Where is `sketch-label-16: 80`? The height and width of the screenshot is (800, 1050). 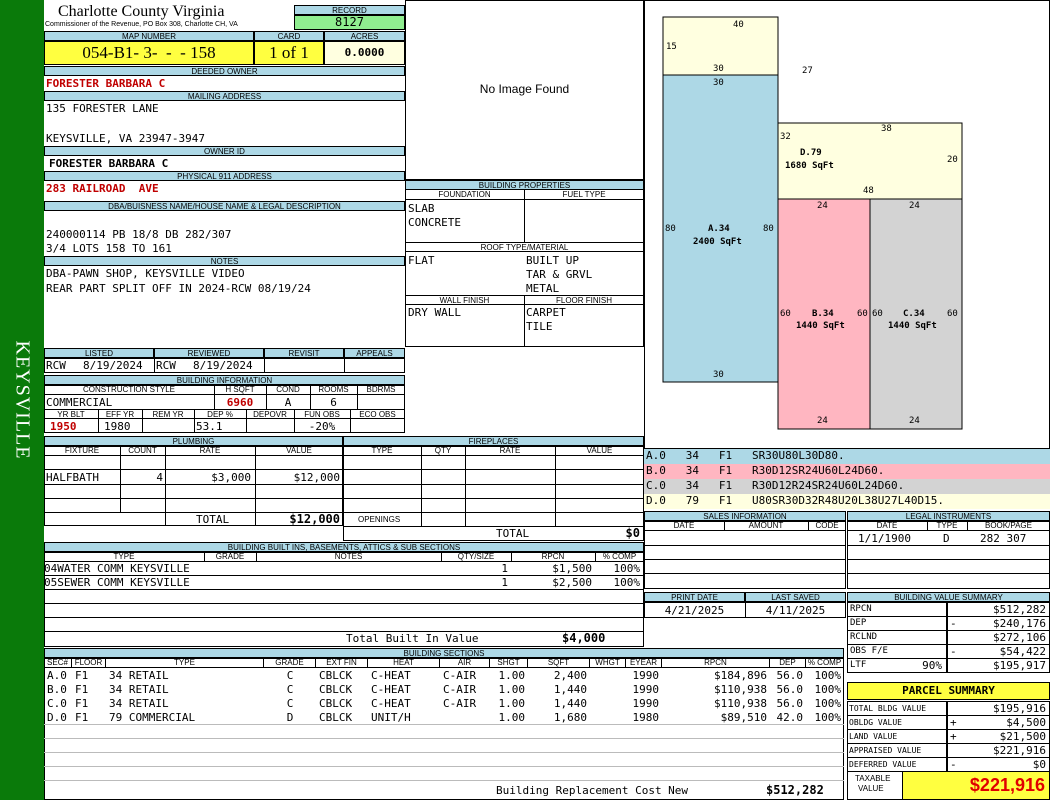
sketch-label-16: 80 is located at coordinates (768, 229).